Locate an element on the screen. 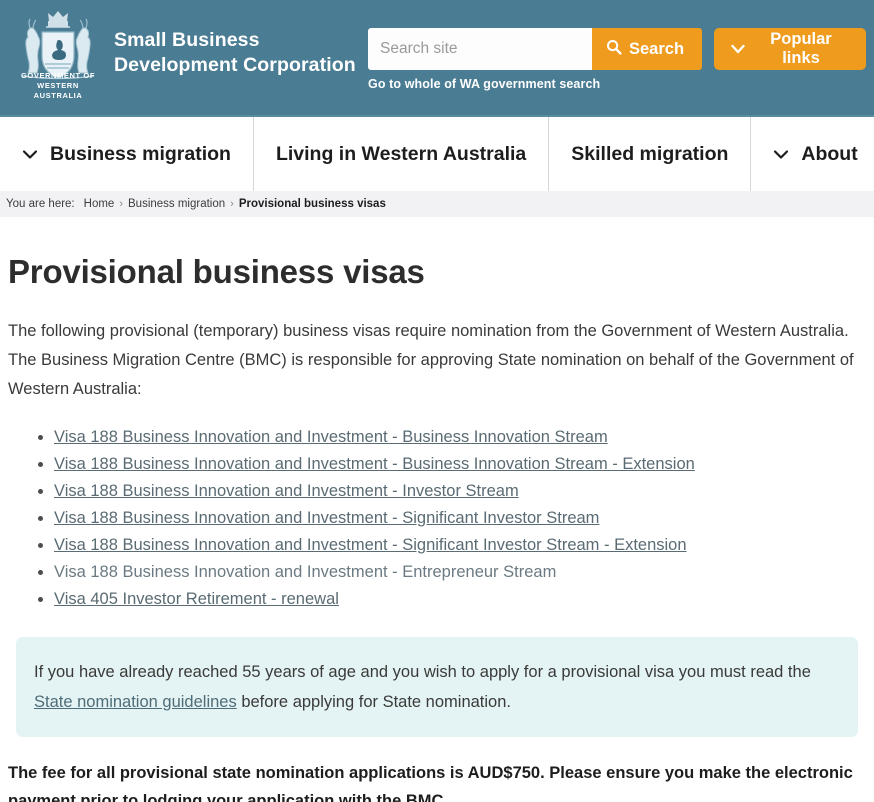 This screenshot has height=802, width=874. breadcrumb-item-current: Provisional business visas is located at coordinates (312, 204).